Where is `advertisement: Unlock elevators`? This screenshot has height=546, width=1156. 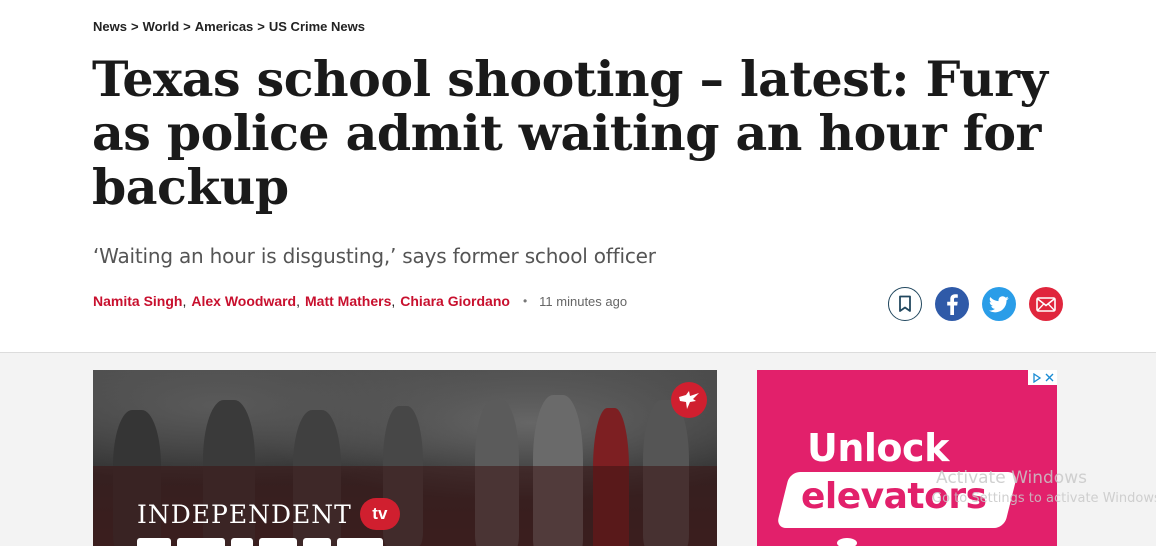 advertisement: Unlock elevators is located at coordinates (907, 458).